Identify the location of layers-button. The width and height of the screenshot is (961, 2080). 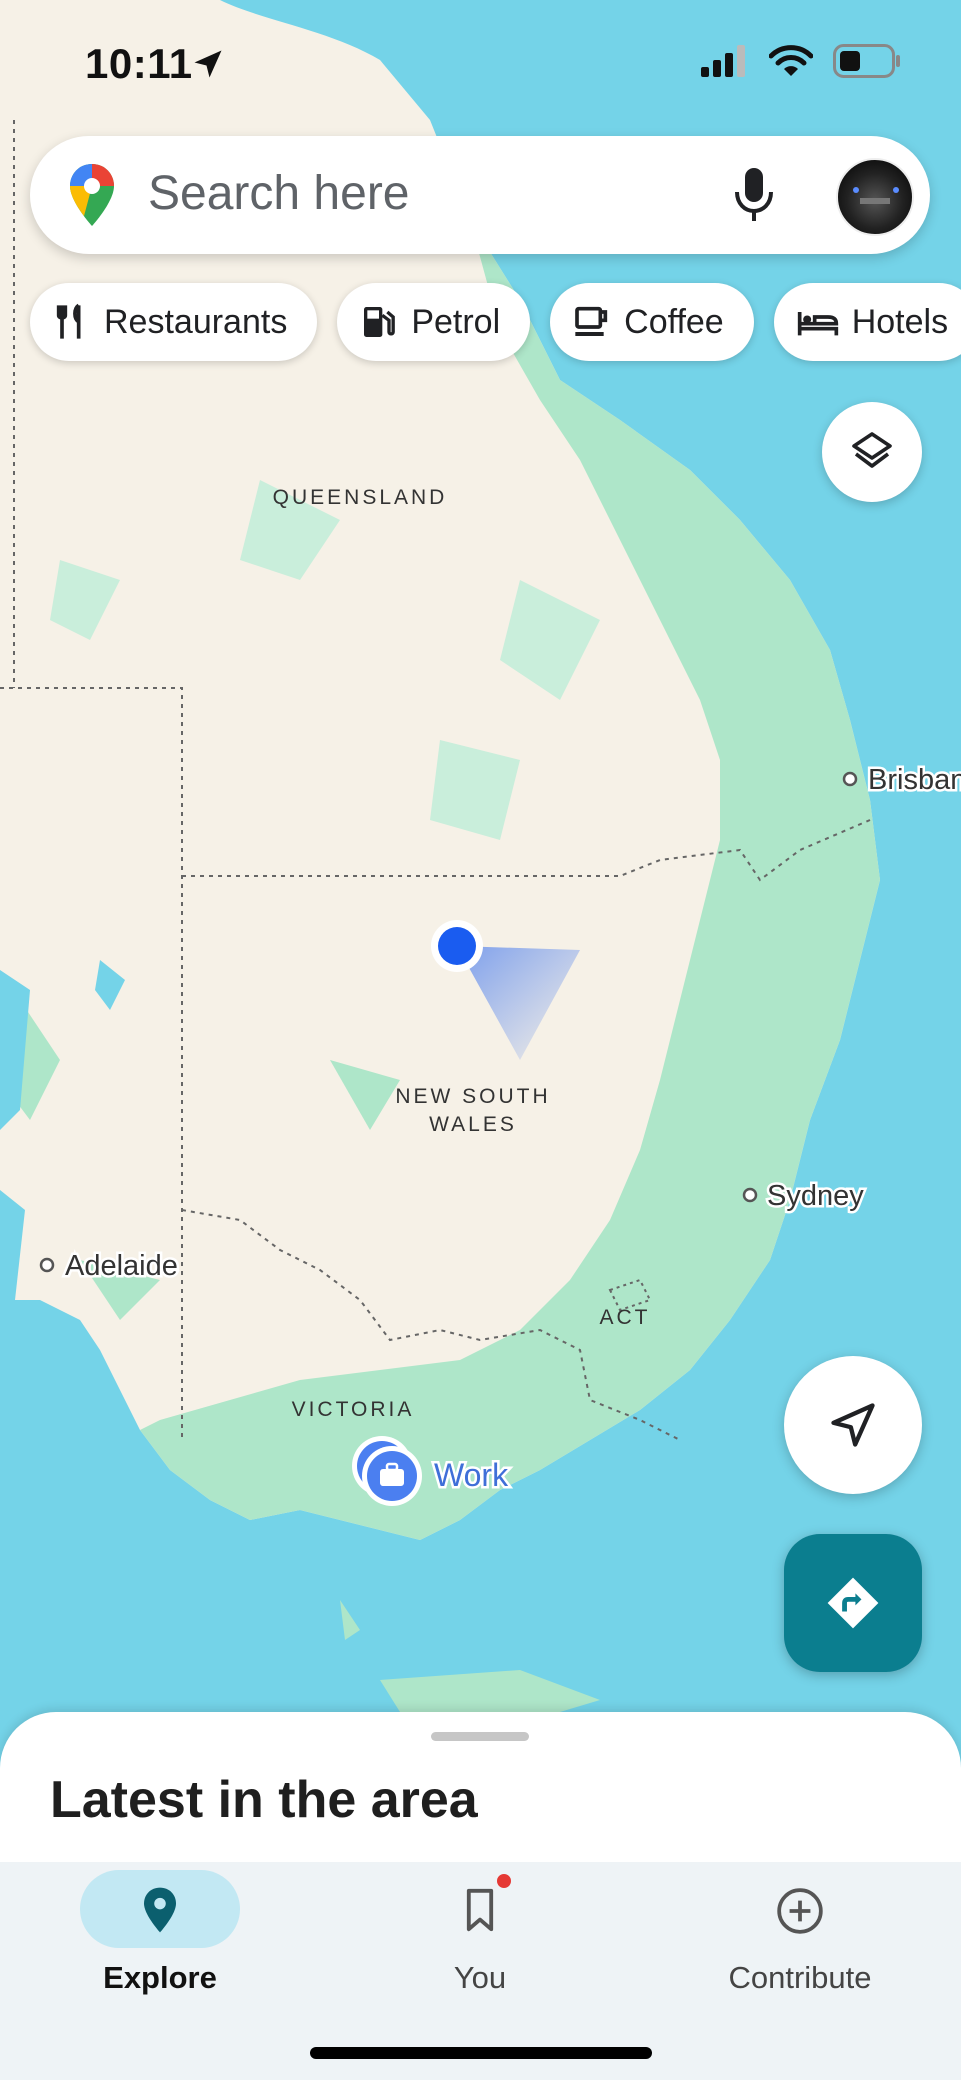
(872, 452).